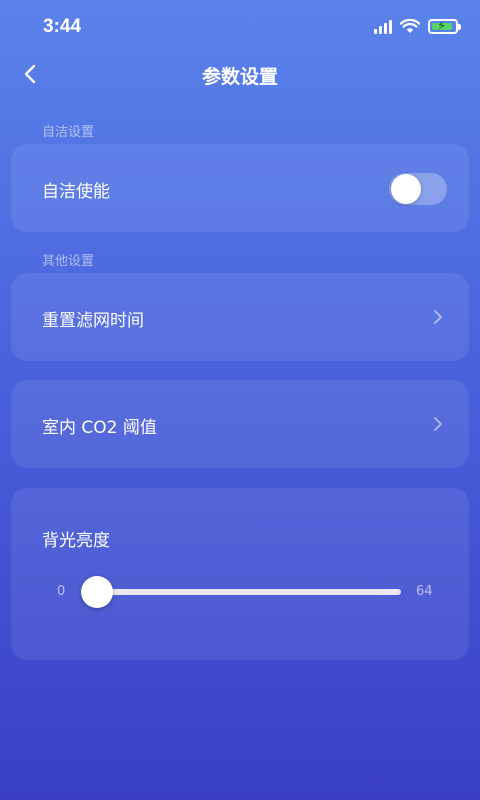  Describe the element at coordinates (99, 428) in the screenshot. I see `co2-threshold-label: 室内 CO2 阈值` at that location.